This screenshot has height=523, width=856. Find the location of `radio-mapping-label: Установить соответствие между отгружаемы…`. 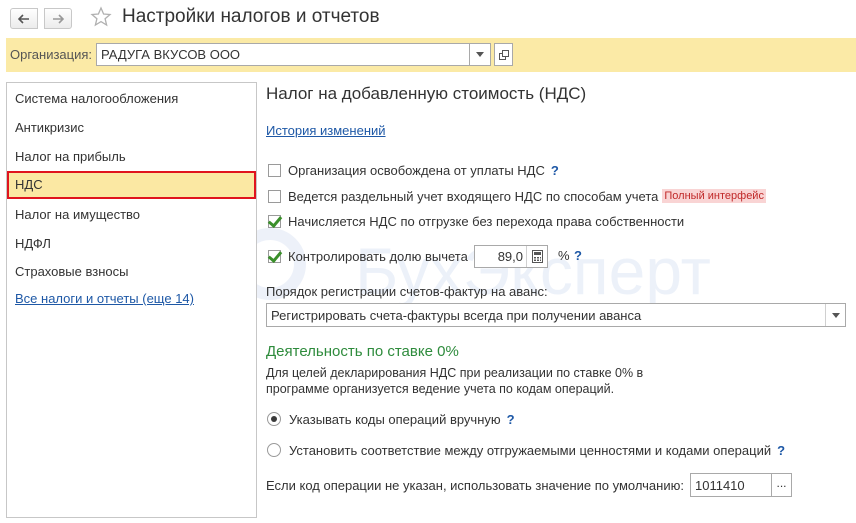

radio-mapping-label: Установить соответствие между отгружаемы… is located at coordinates (530, 450).